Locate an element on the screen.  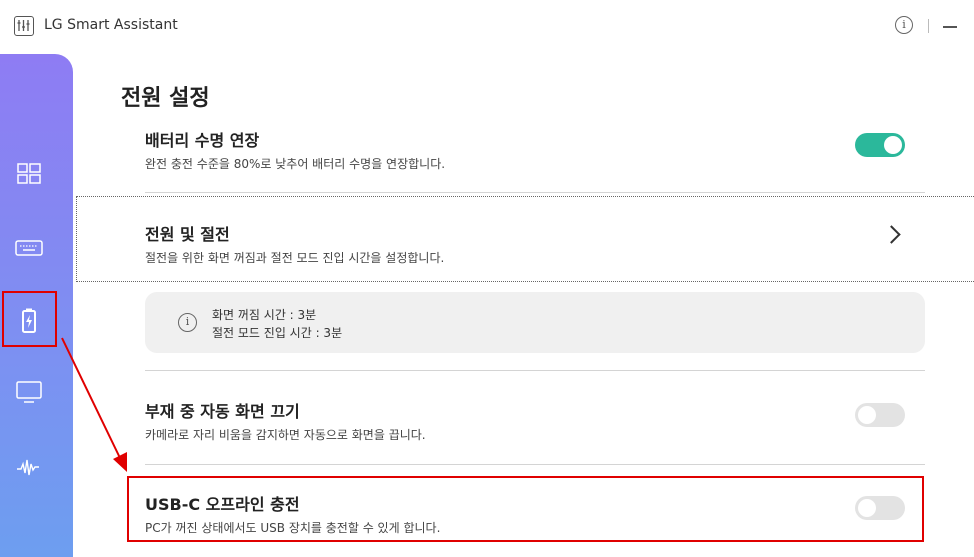
sidebar-item-monitor is located at coordinates (29, 392).